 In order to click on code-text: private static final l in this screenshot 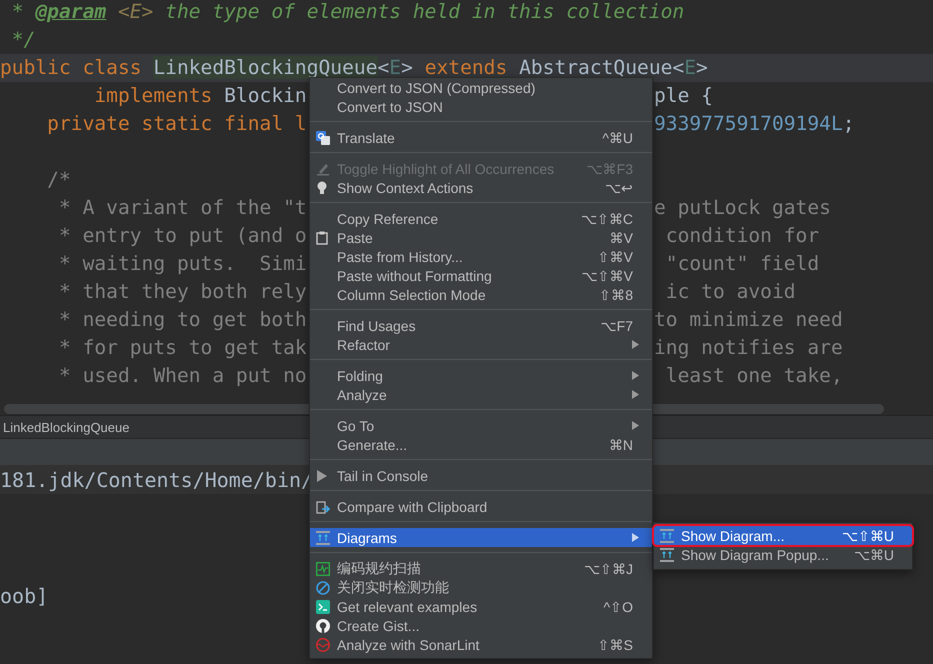, I will do `click(176, 124)`.